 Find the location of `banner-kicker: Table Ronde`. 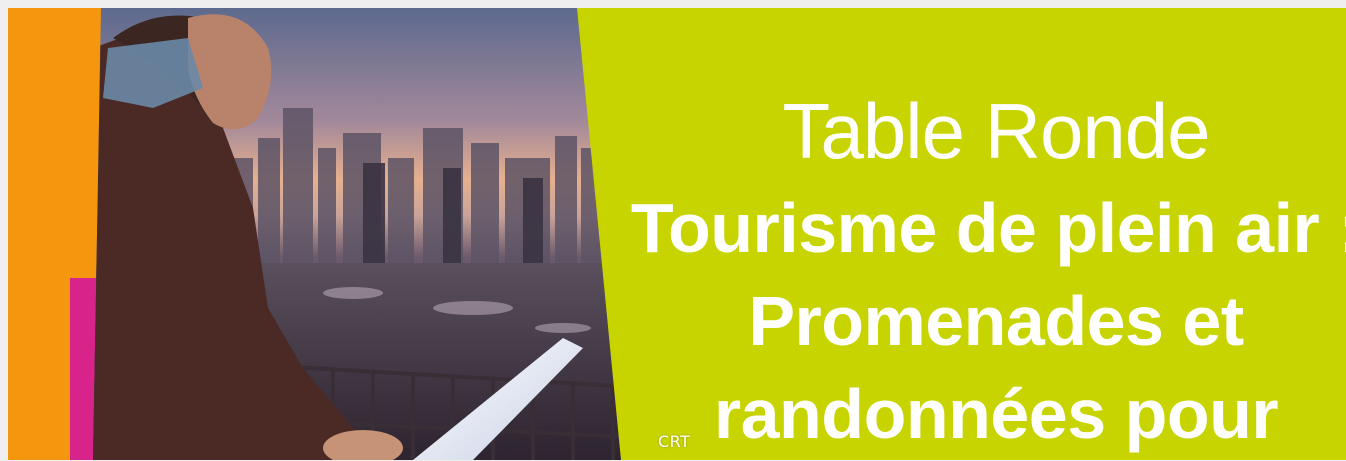

banner-kicker: Table Ronde is located at coordinates (996, 131).